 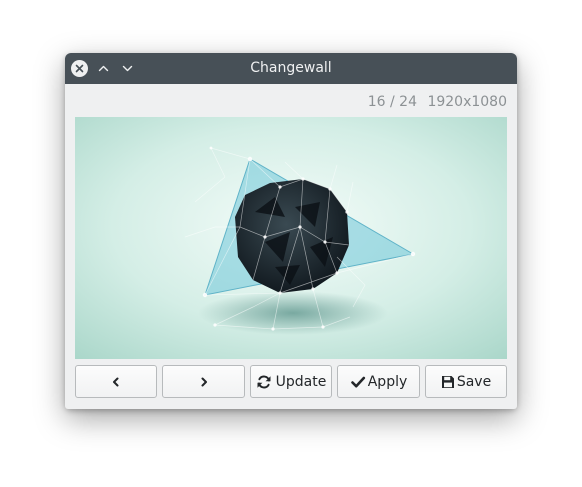 I want to click on button-row: Update Apply Save, so click(x=291, y=382).